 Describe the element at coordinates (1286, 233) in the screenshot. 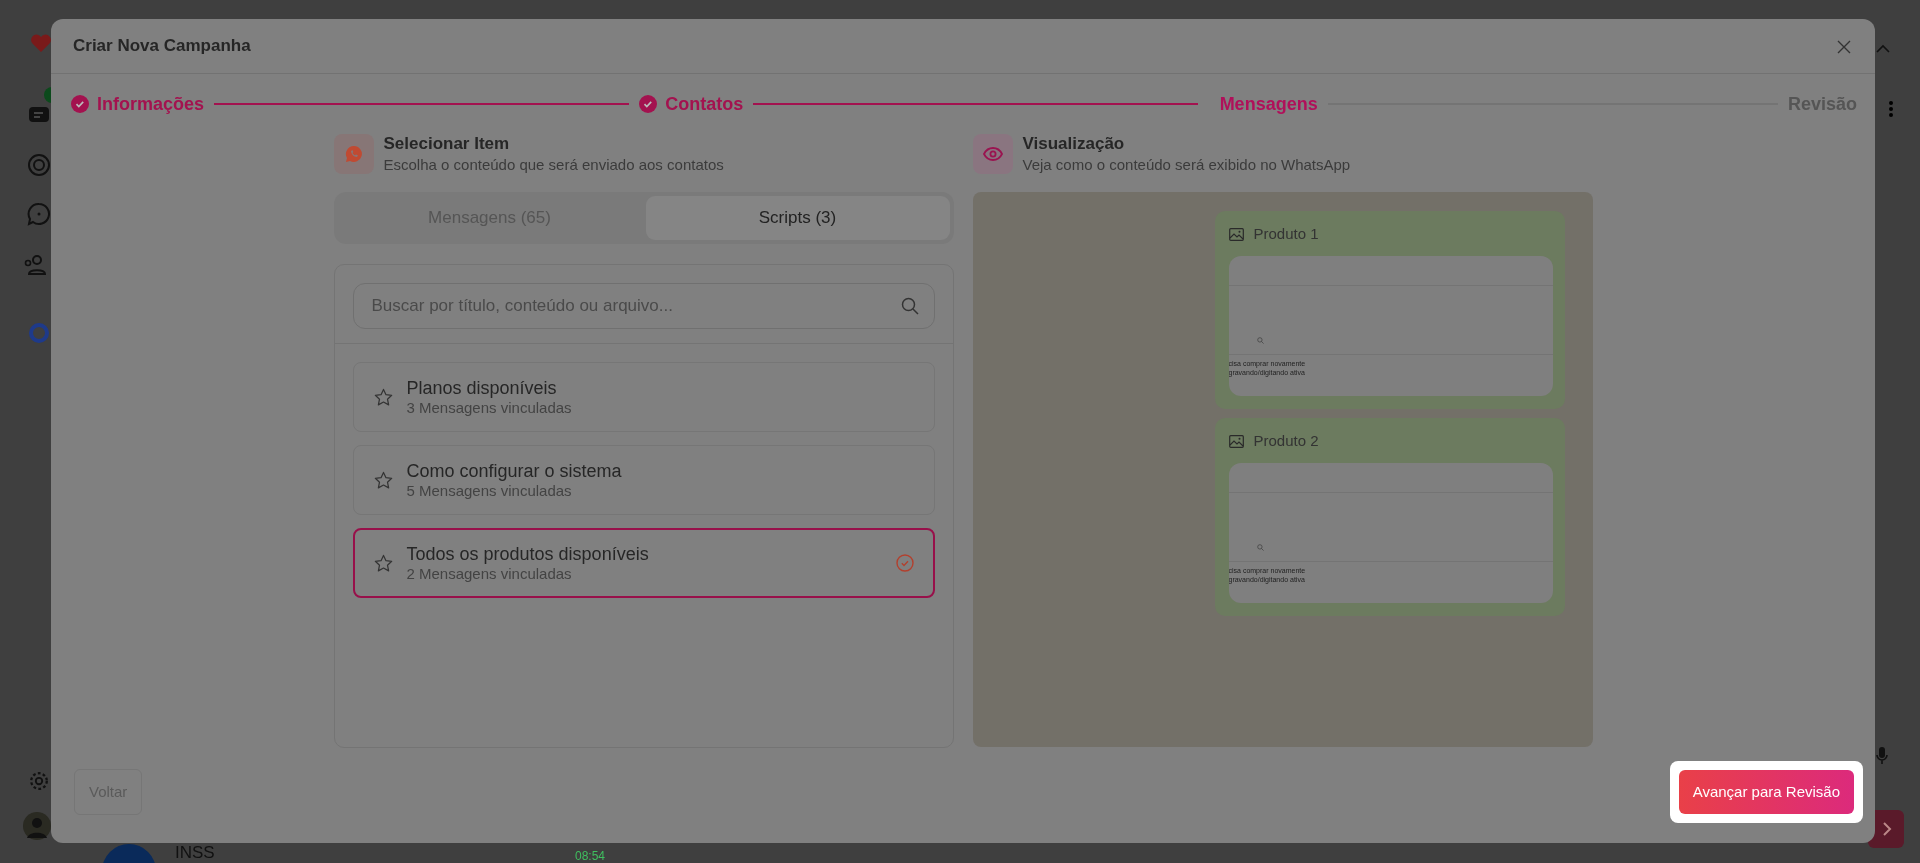

I see `image-caption: Produto 1` at that location.